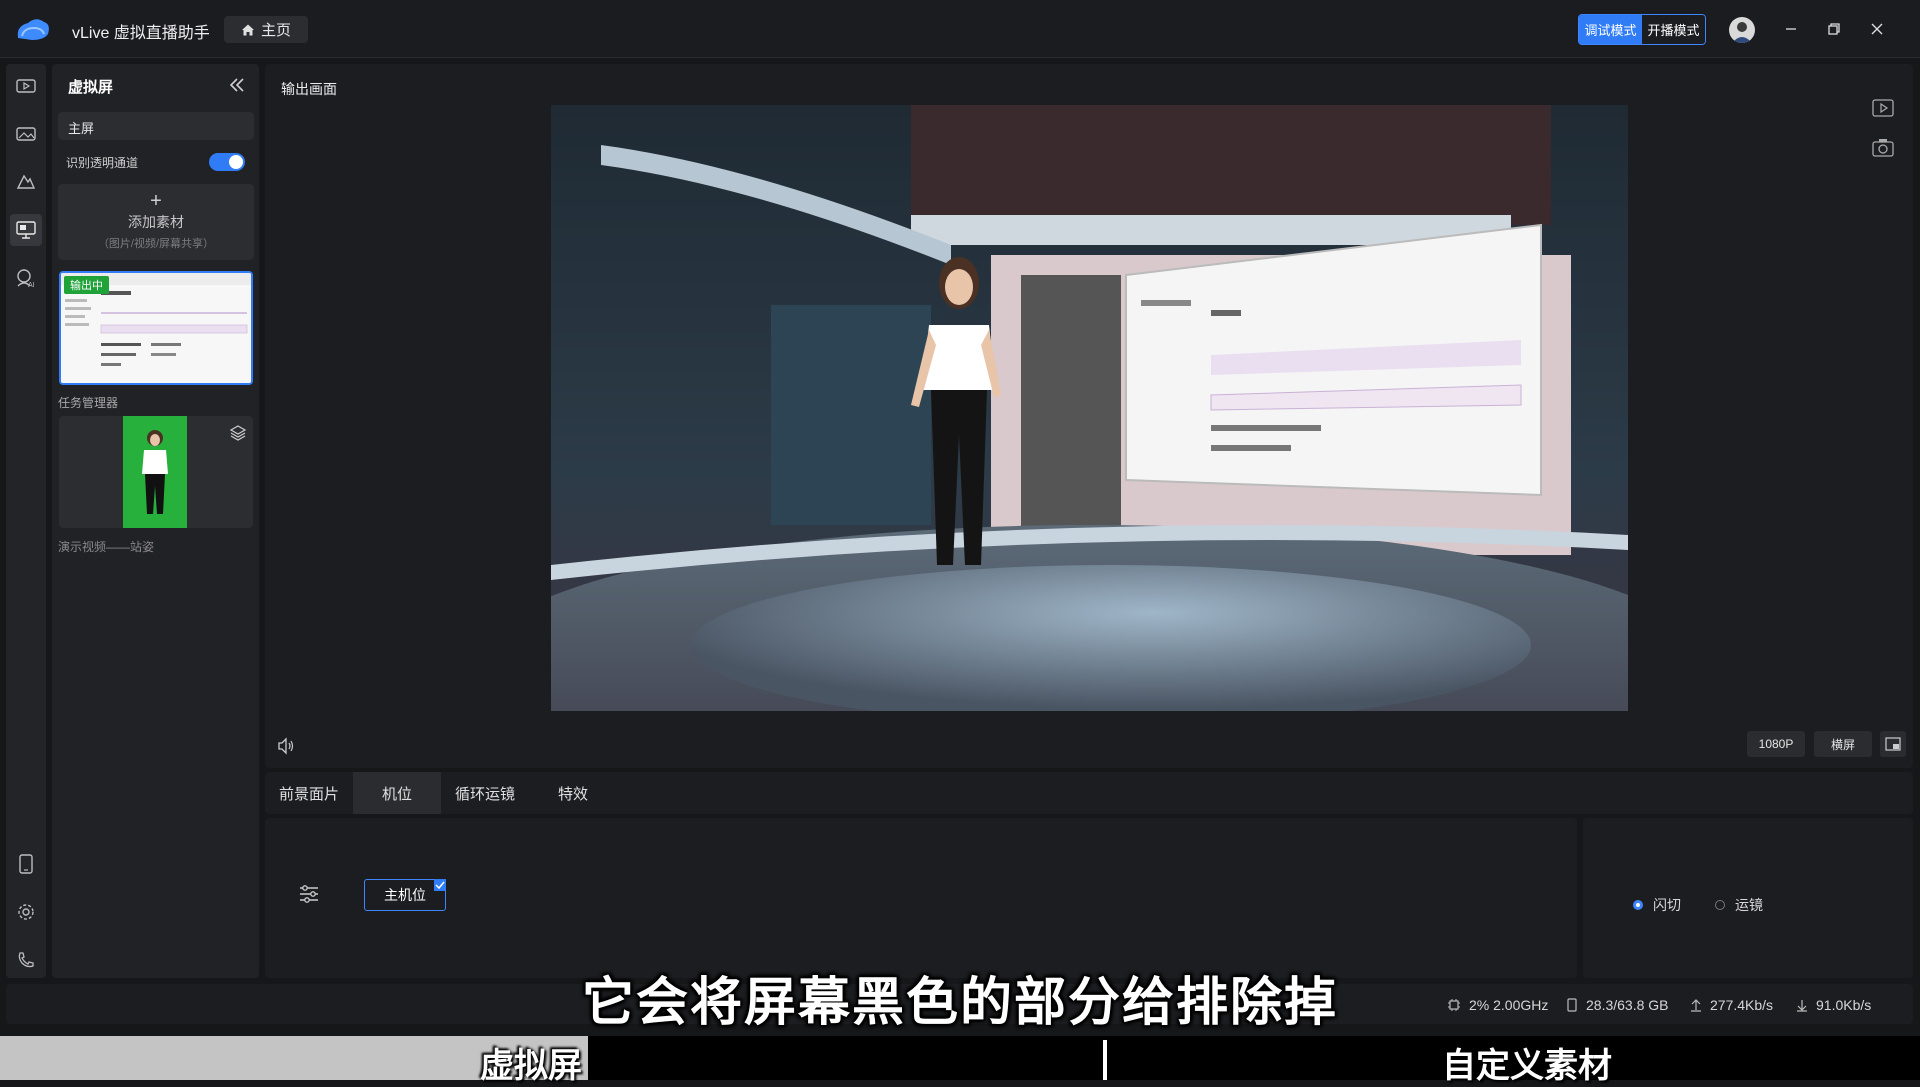 This screenshot has height=1087, width=1920. What do you see at coordinates (286, 746) in the screenshot?
I see `volume-speaker-icon` at bounding box center [286, 746].